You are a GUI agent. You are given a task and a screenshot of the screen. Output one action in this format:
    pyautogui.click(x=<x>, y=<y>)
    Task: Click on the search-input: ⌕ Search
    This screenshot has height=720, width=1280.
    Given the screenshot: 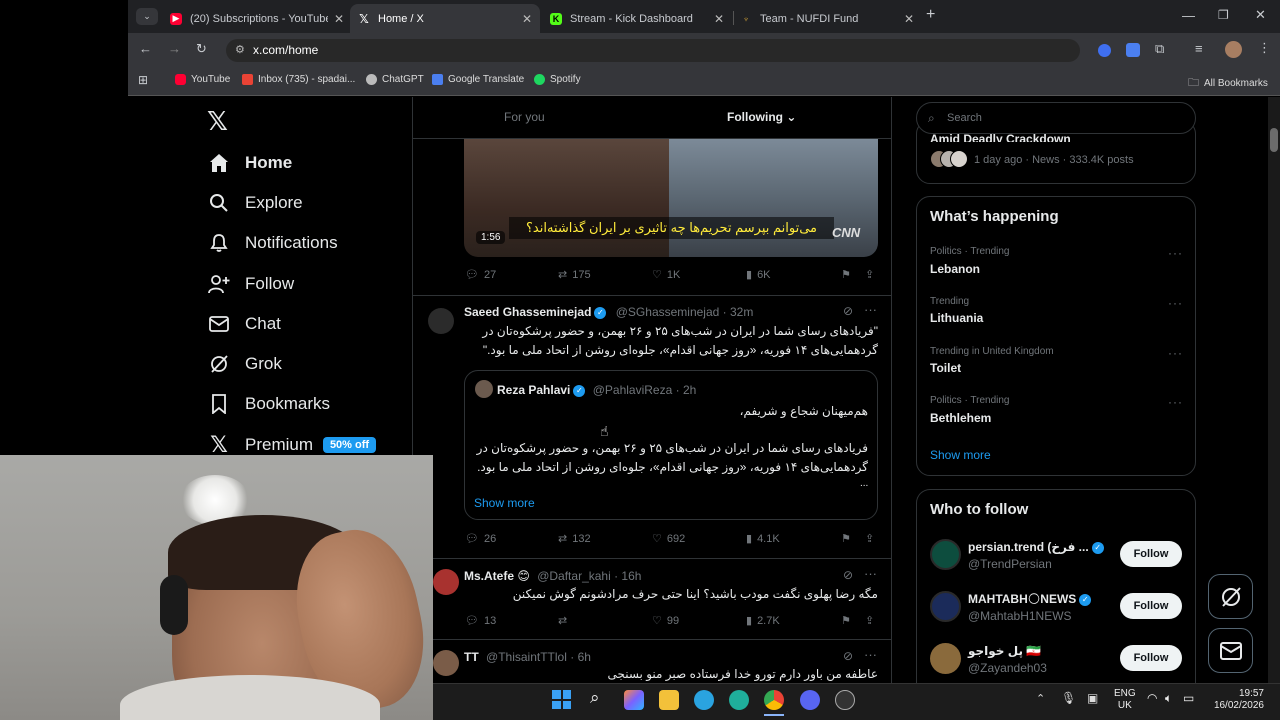 What is the action you would take?
    pyautogui.click(x=1056, y=118)
    